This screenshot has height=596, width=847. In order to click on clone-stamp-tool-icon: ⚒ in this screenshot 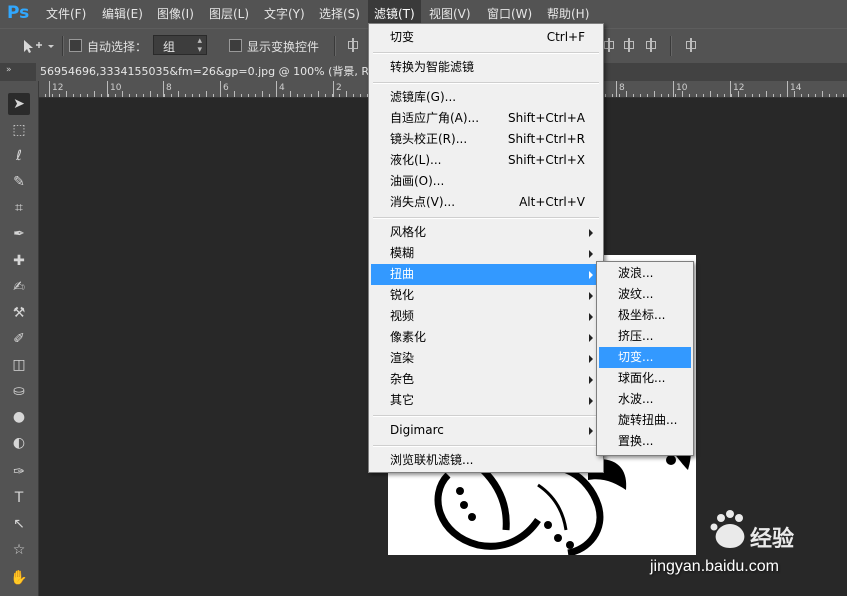, I will do `click(19, 313)`.